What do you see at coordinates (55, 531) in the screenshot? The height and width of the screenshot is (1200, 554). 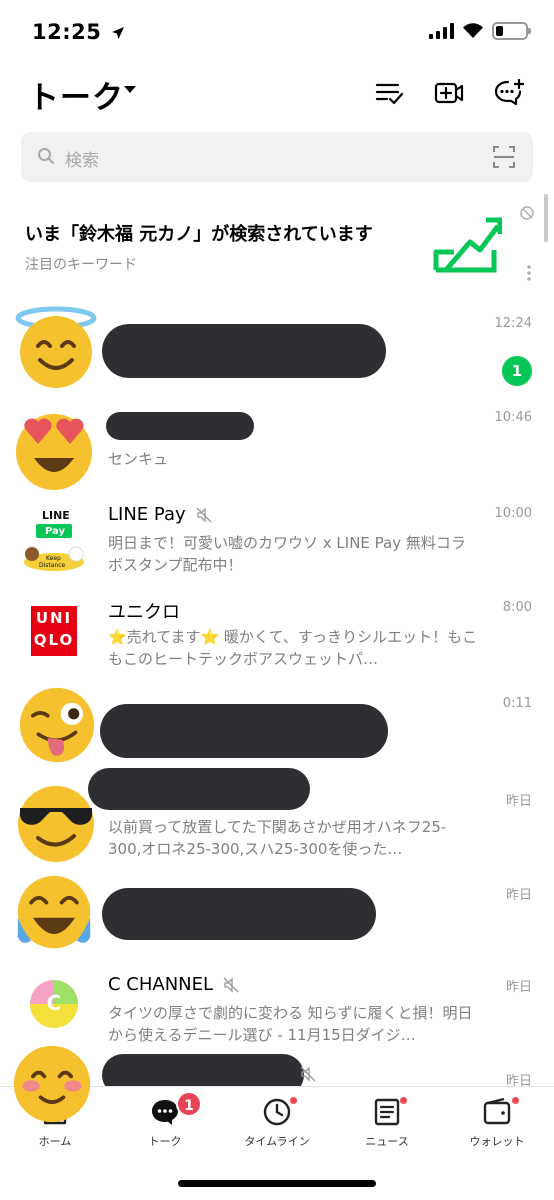 I see `linepay-pay-text: Pay` at bounding box center [55, 531].